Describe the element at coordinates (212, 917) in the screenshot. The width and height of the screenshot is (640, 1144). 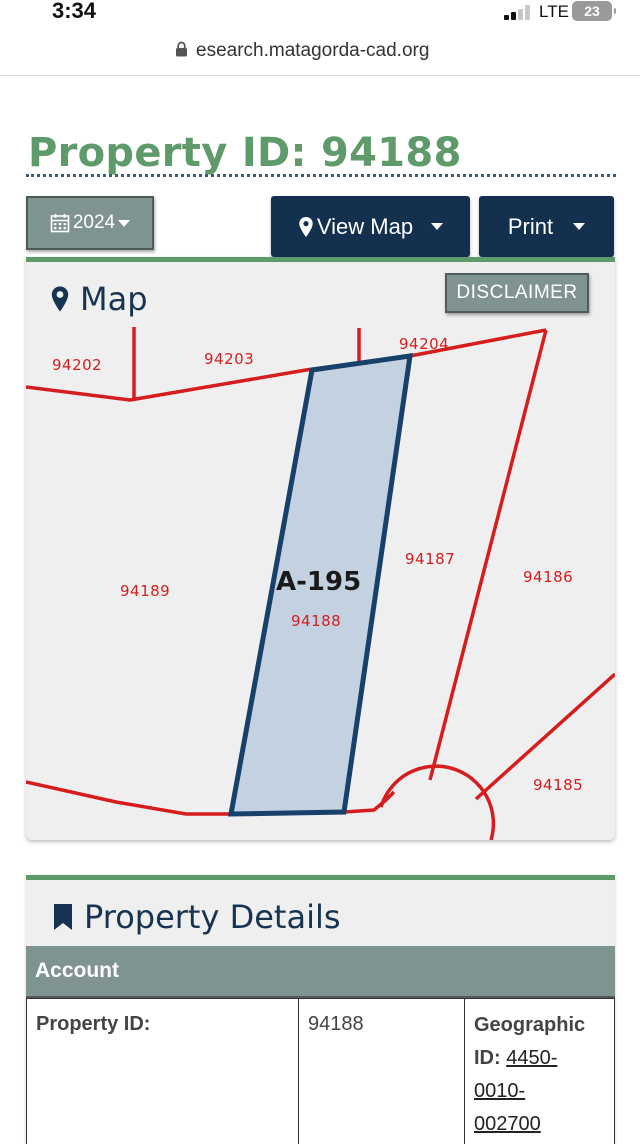
I see `property-details-title: Property Details` at that location.